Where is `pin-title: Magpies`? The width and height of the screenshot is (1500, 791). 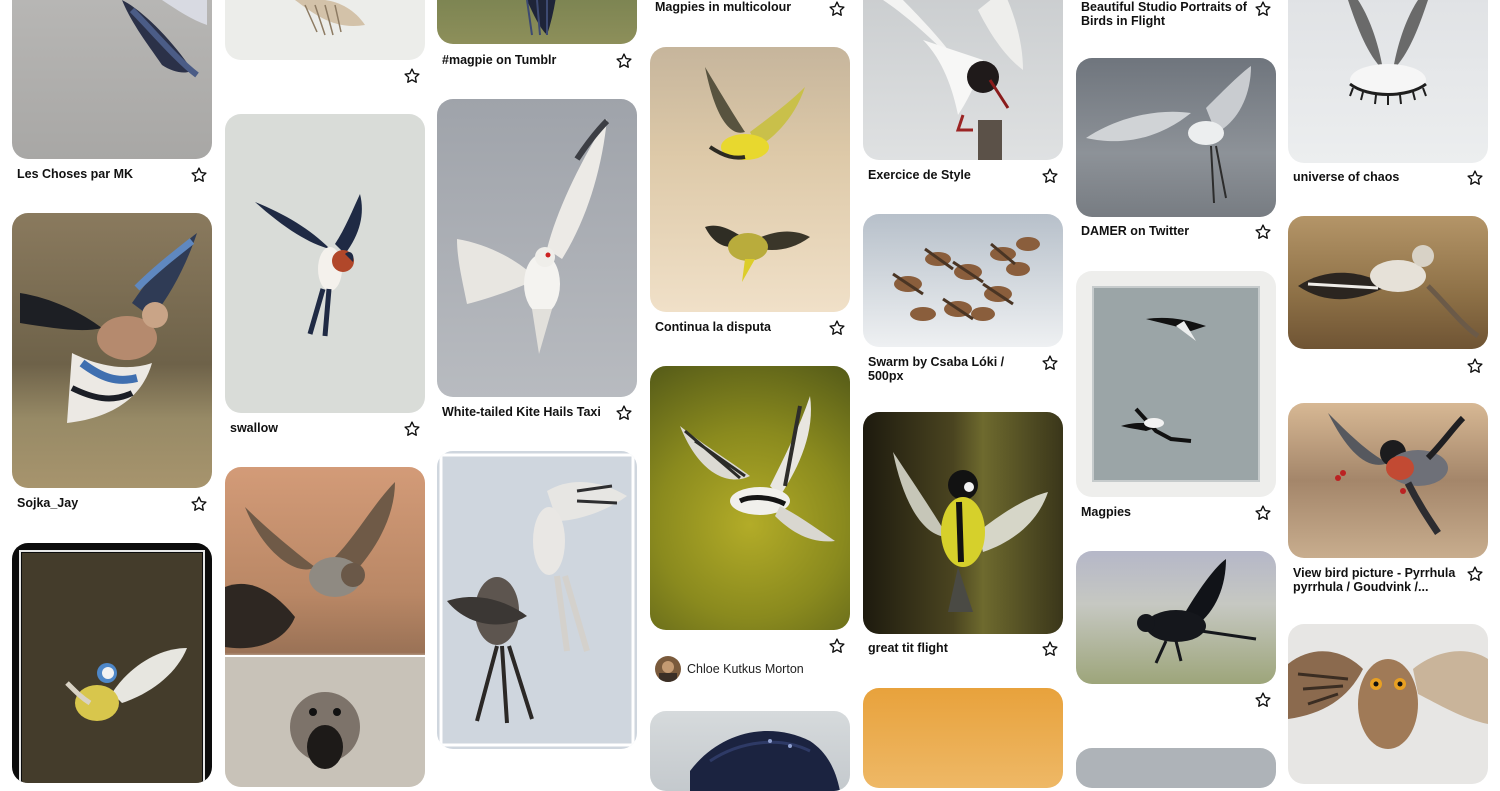 pin-title: Magpies is located at coordinates (1106, 512).